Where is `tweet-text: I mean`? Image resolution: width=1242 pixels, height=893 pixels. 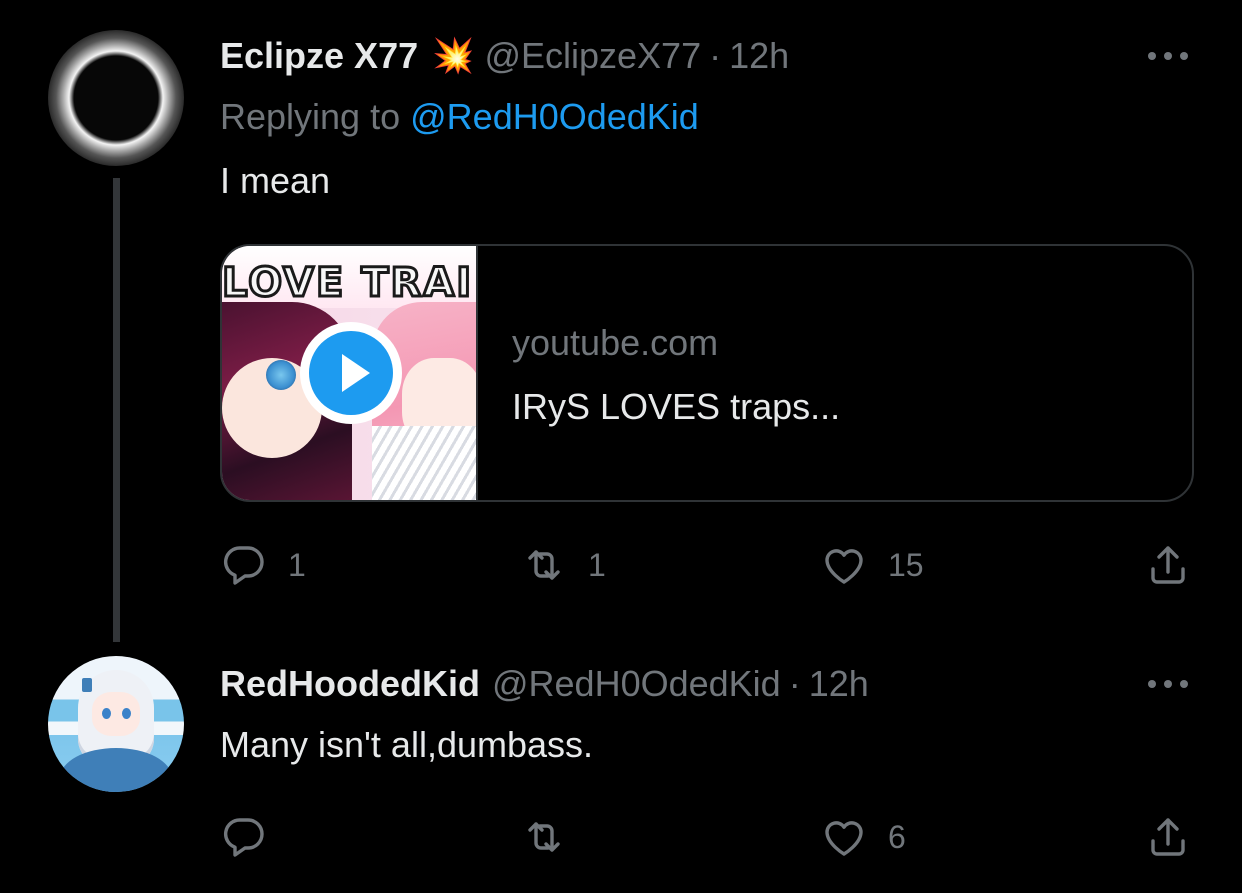 tweet-text: I mean is located at coordinates (275, 180).